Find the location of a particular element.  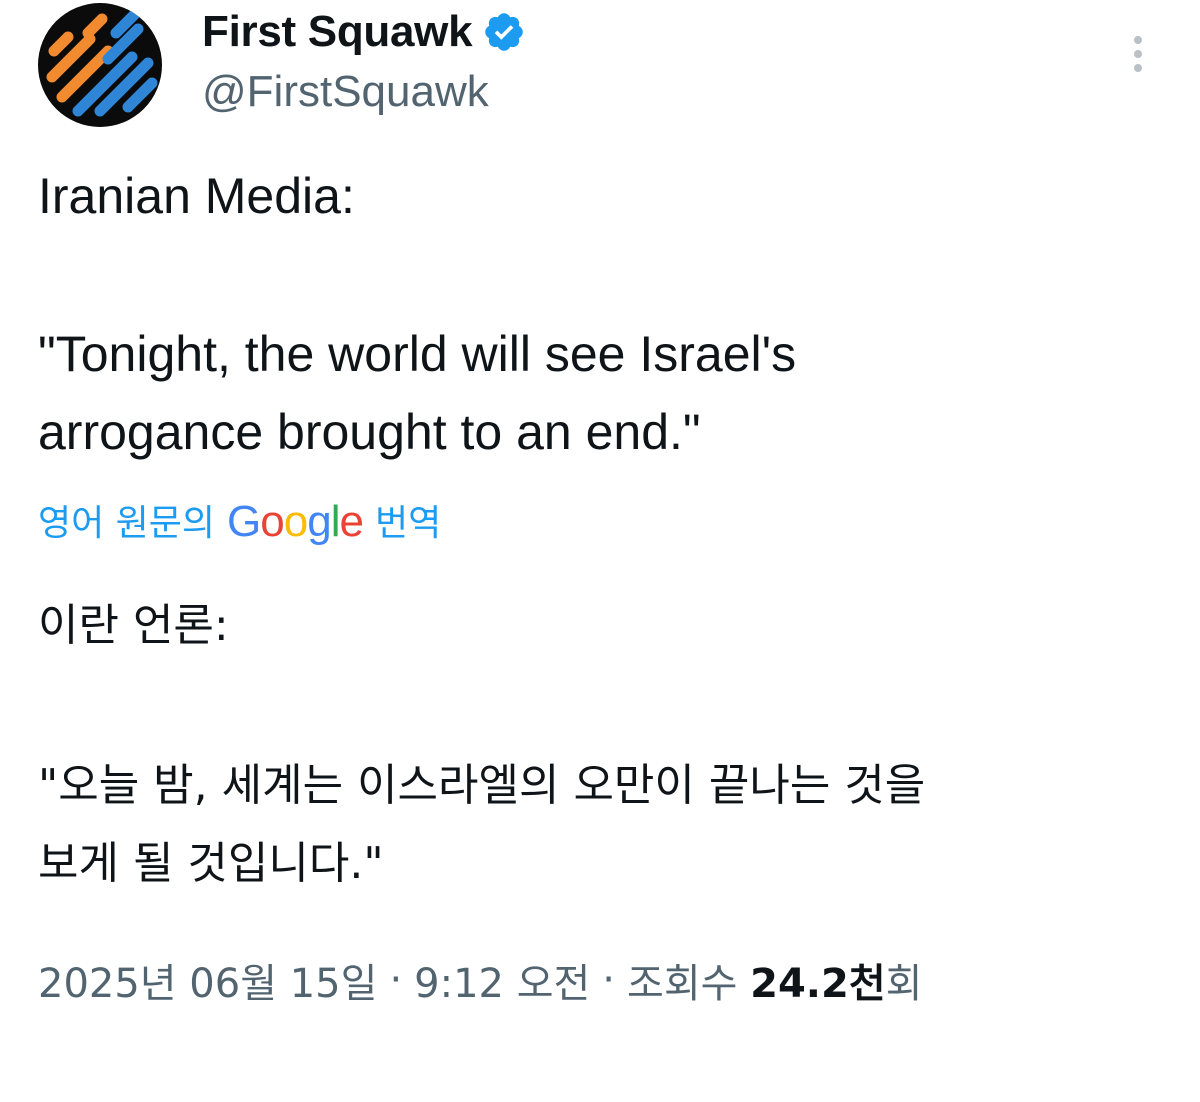

google-logo: Google is located at coordinates (296, 522).